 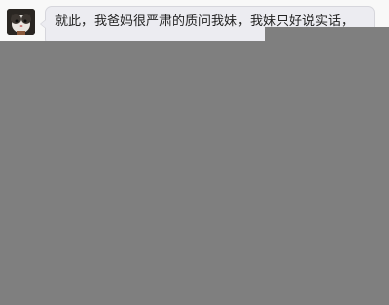 I want to click on avatar, so click(x=21, y=22).